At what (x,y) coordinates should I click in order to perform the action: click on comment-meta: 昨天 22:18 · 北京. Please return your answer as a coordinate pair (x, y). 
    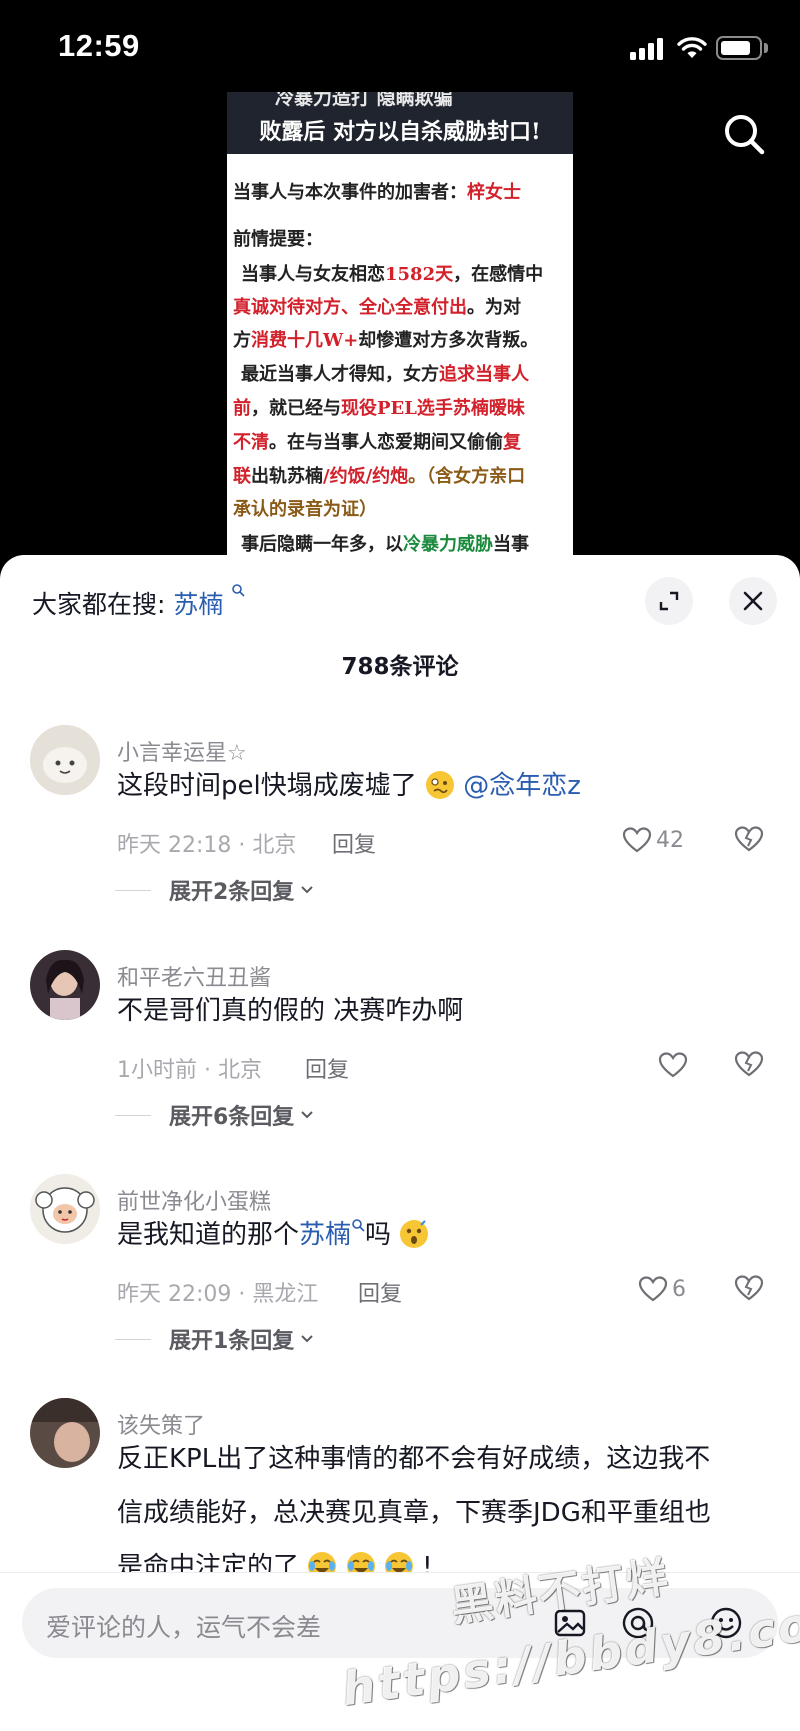
    Looking at the image, I should click on (207, 845).